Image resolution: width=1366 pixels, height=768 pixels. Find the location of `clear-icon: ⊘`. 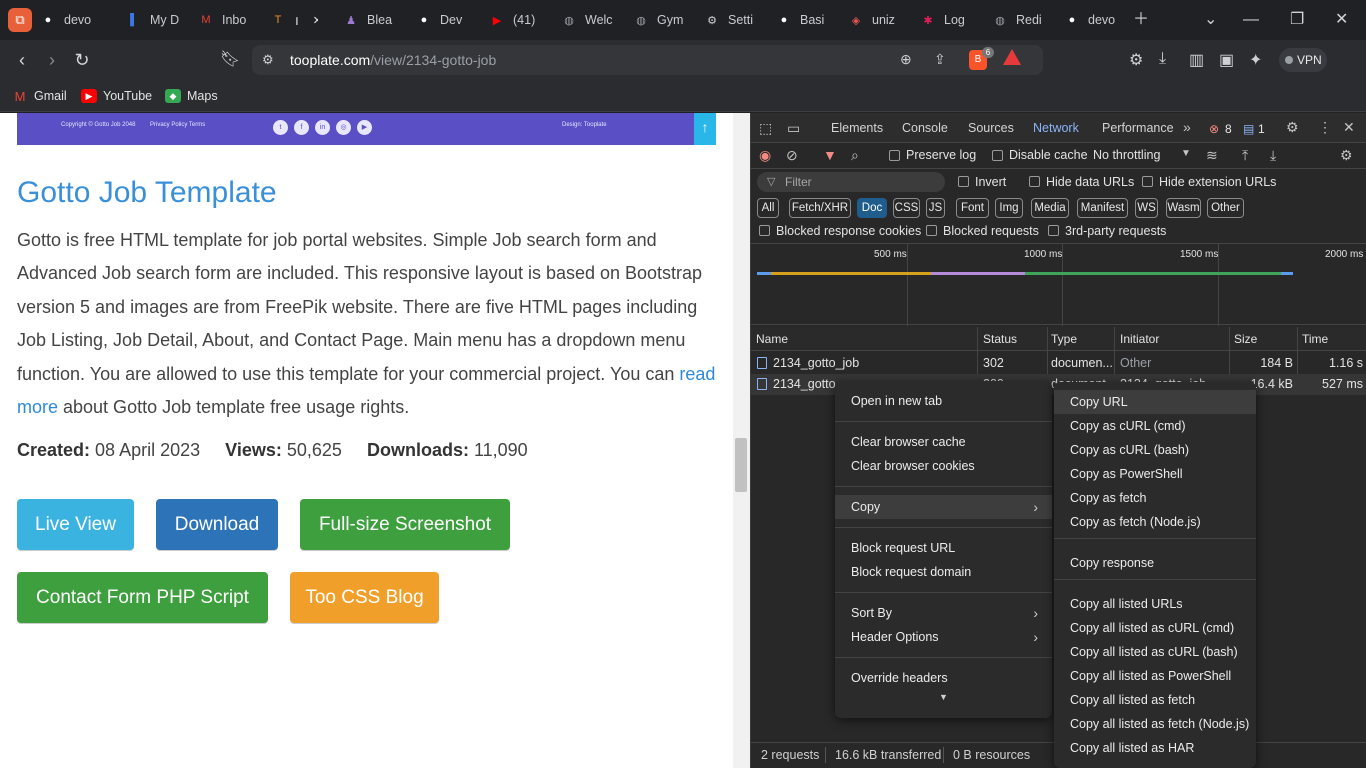

clear-icon: ⊘ is located at coordinates (792, 155).